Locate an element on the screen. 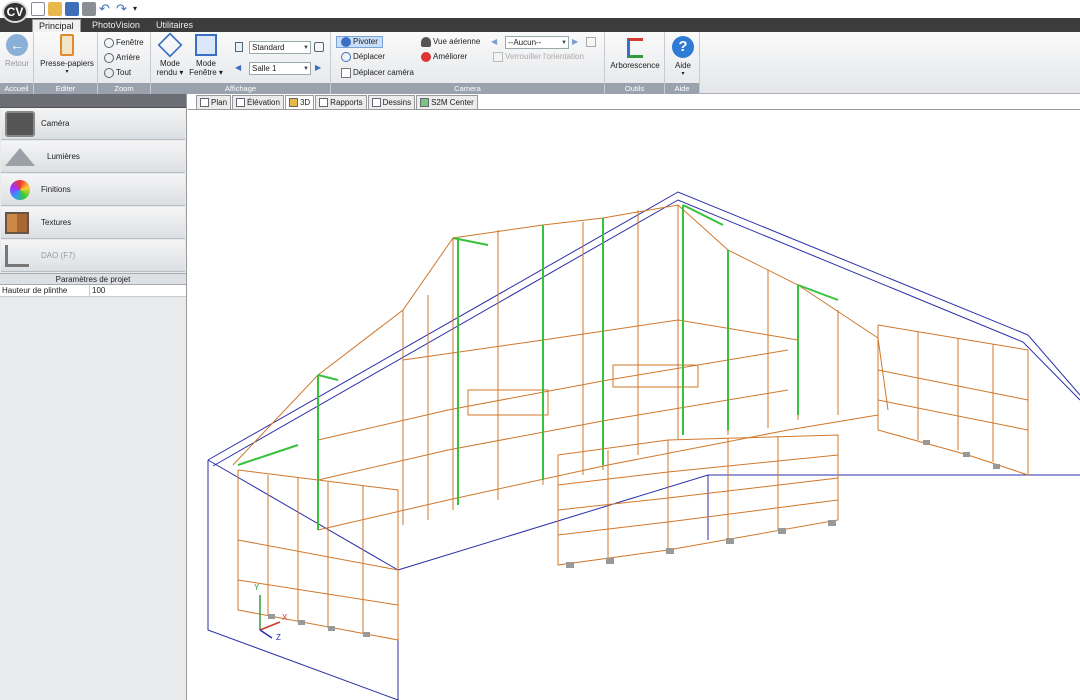  view-next-icon: ▶ is located at coordinates (575, 42).